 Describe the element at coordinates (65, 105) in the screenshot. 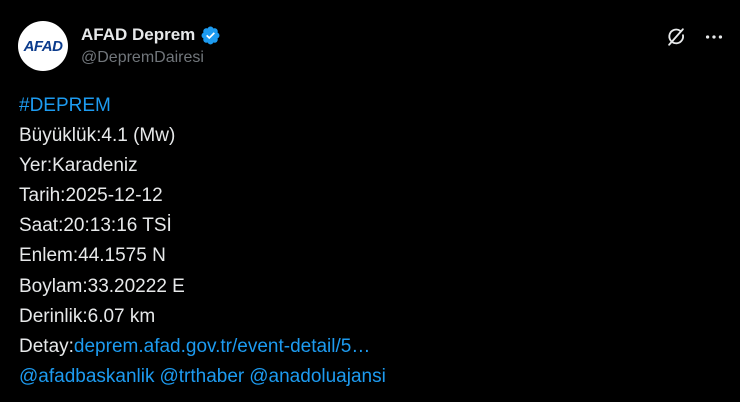

I see `hashtag-link: #DEPREM` at that location.